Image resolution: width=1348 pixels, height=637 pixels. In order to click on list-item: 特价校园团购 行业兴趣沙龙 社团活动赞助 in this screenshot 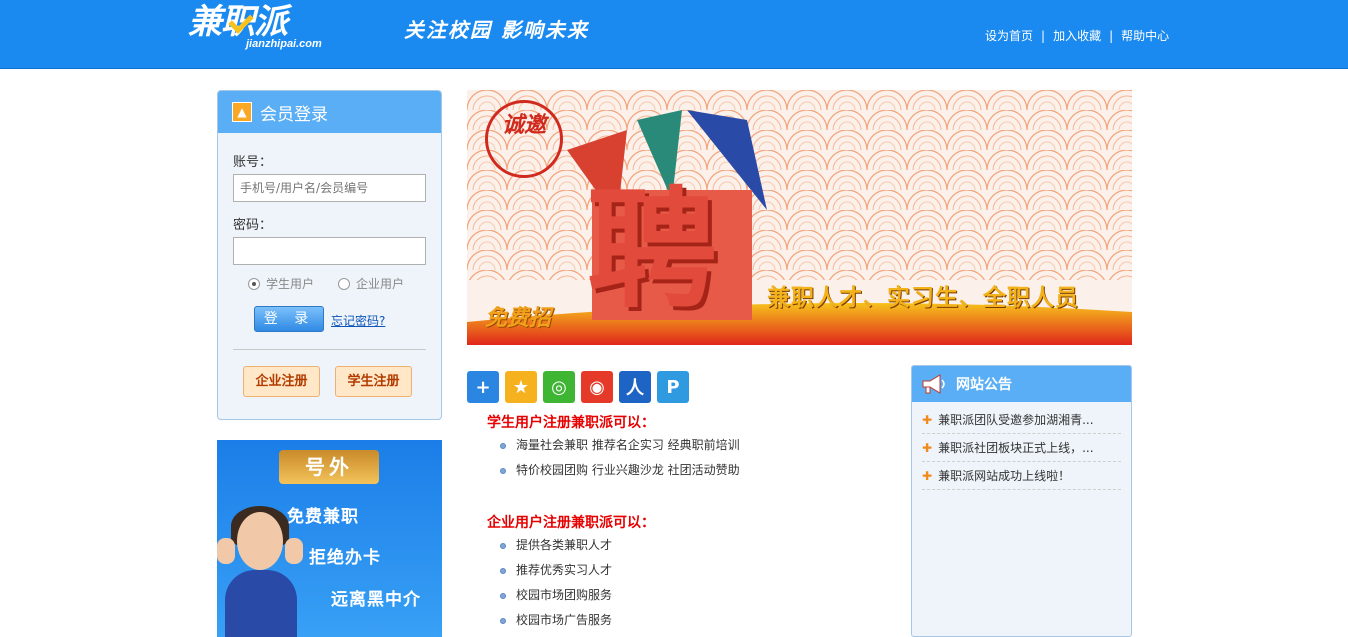, I will do `click(620, 470)`.